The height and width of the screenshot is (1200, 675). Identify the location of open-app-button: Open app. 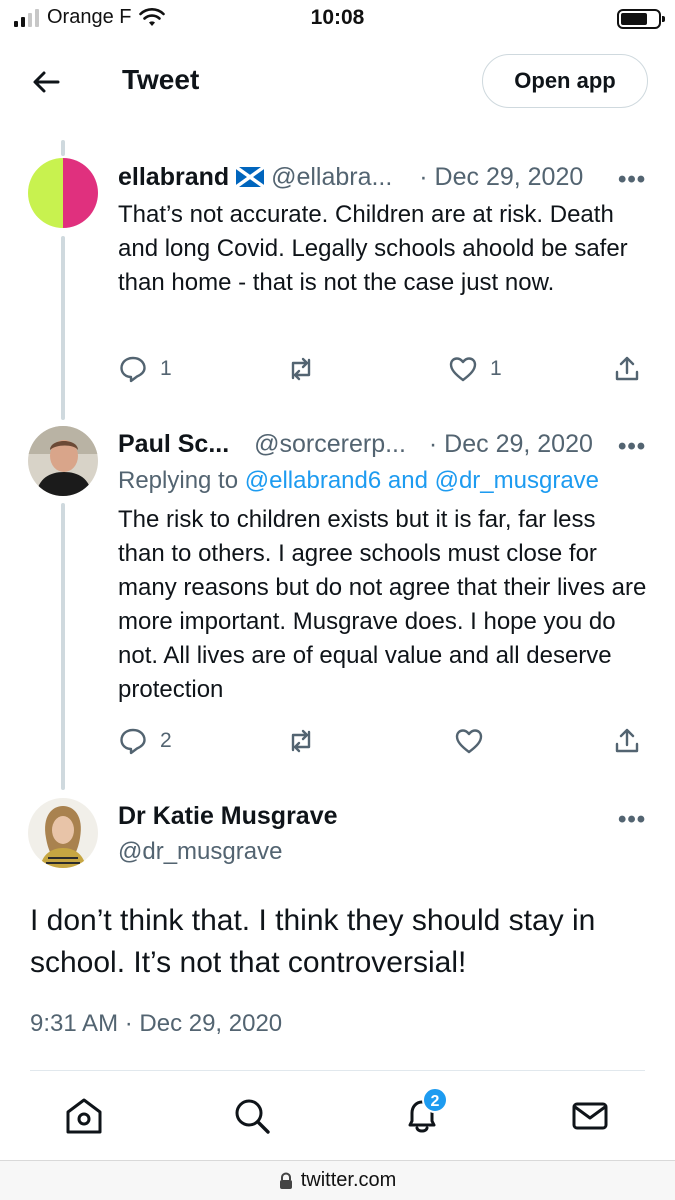
(565, 81).